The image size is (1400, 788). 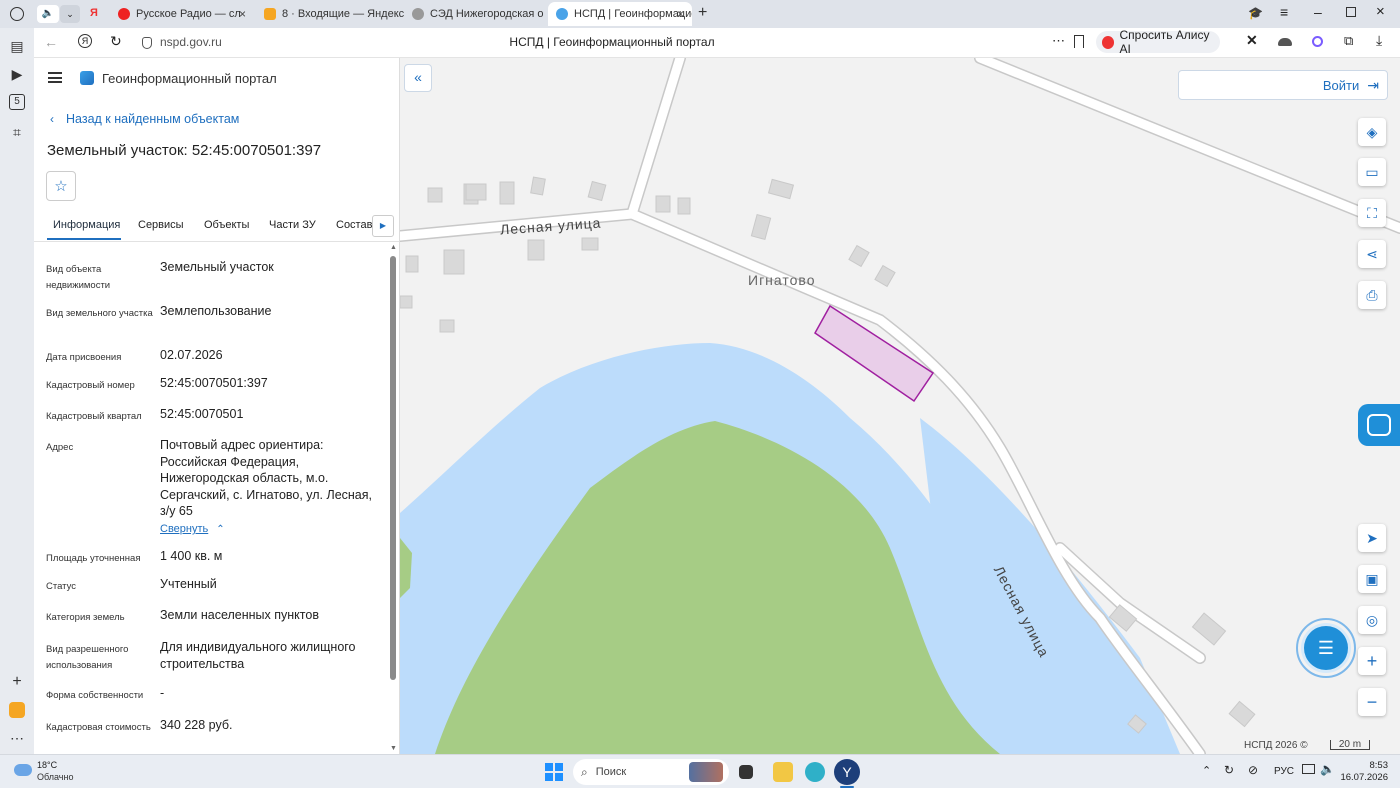 What do you see at coordinates (393, 748) in the screenshot?
I see `scroll-down-arrow: ▼` at bounding box center [393, 748].